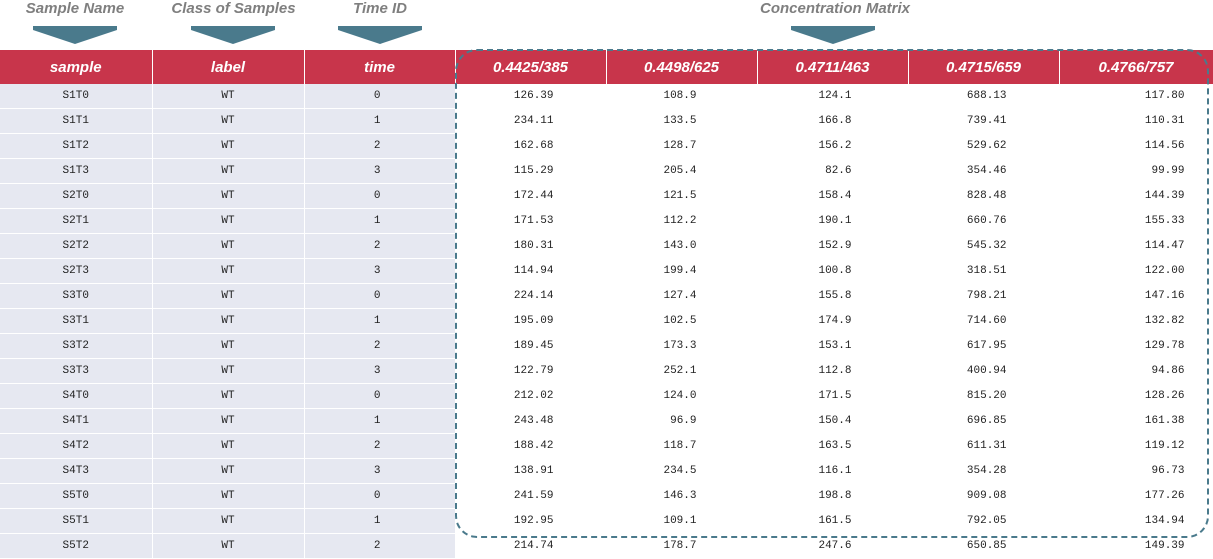 This screenshot has width=1213, height=559. I want to click on table-row: S1T3 WT 3 115.29 205.4 82.6 354.46 99.99, so click(606, 171).